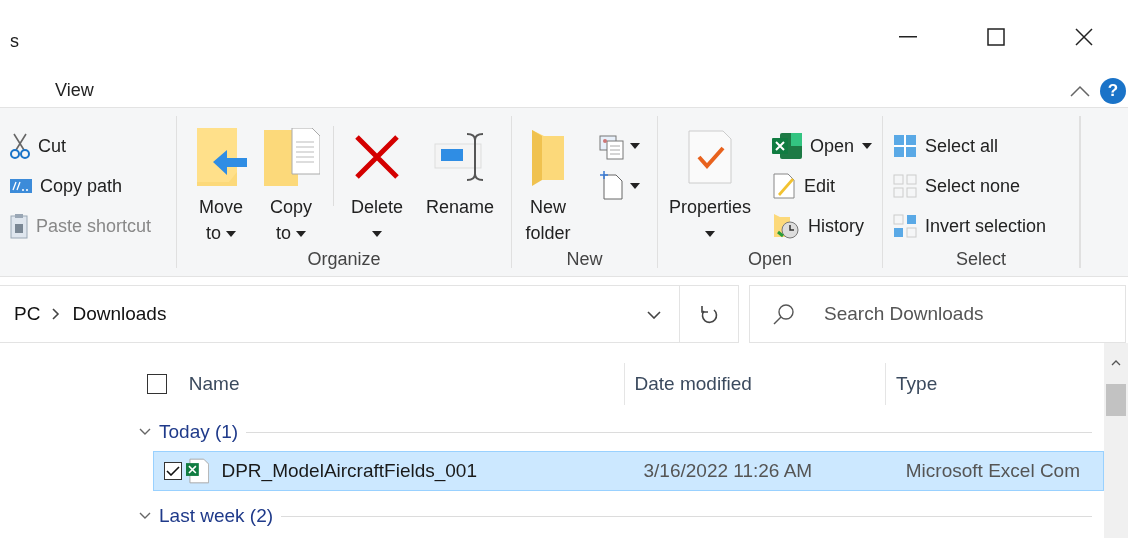 The width and height of the screenshot is (1128, 538). What do you see at coordinates (822, 186) in the screenshot?
I see `ribbon-button: Edit` at bounding box center [822, 186].